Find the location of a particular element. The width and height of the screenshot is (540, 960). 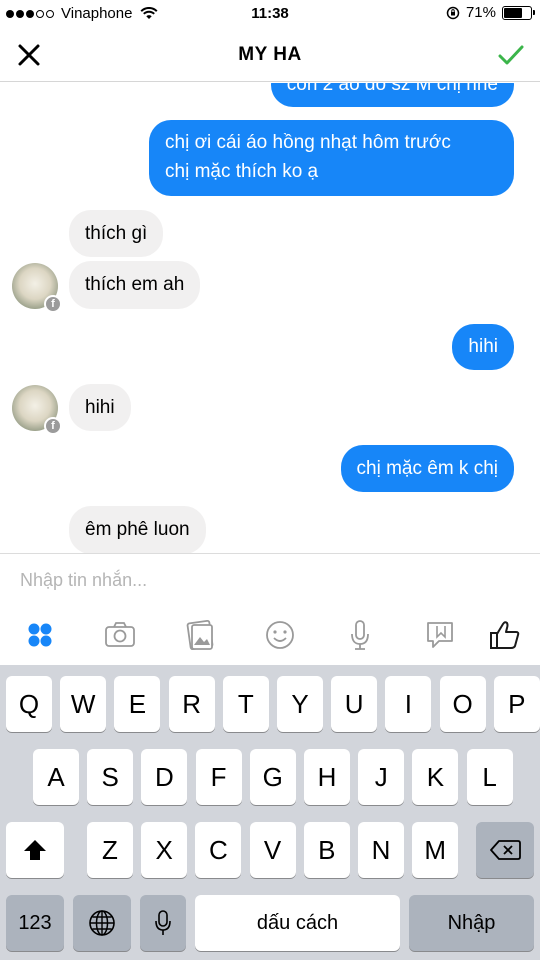

key-l: L is located at coordinates (489, 777).